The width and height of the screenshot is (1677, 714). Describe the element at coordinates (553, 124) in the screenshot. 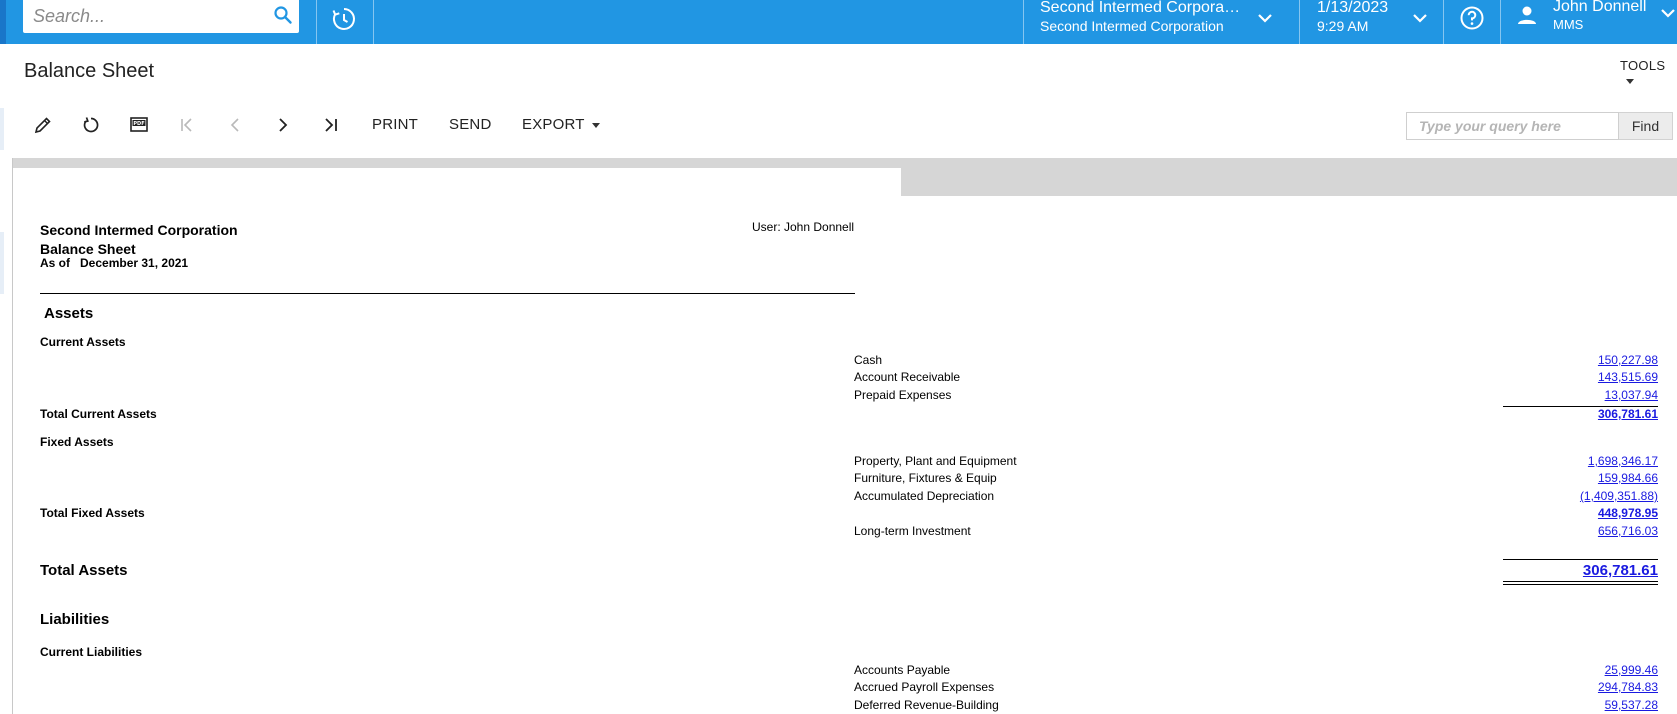

I see `export-label: EXPORT` at that location.